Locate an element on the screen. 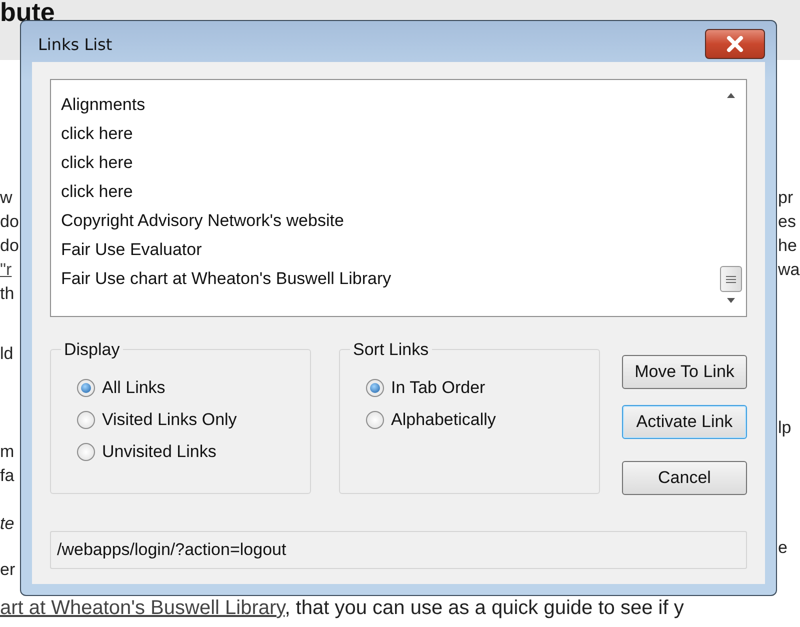  link-list-item: Alignments is located at coordinates (383, 104).